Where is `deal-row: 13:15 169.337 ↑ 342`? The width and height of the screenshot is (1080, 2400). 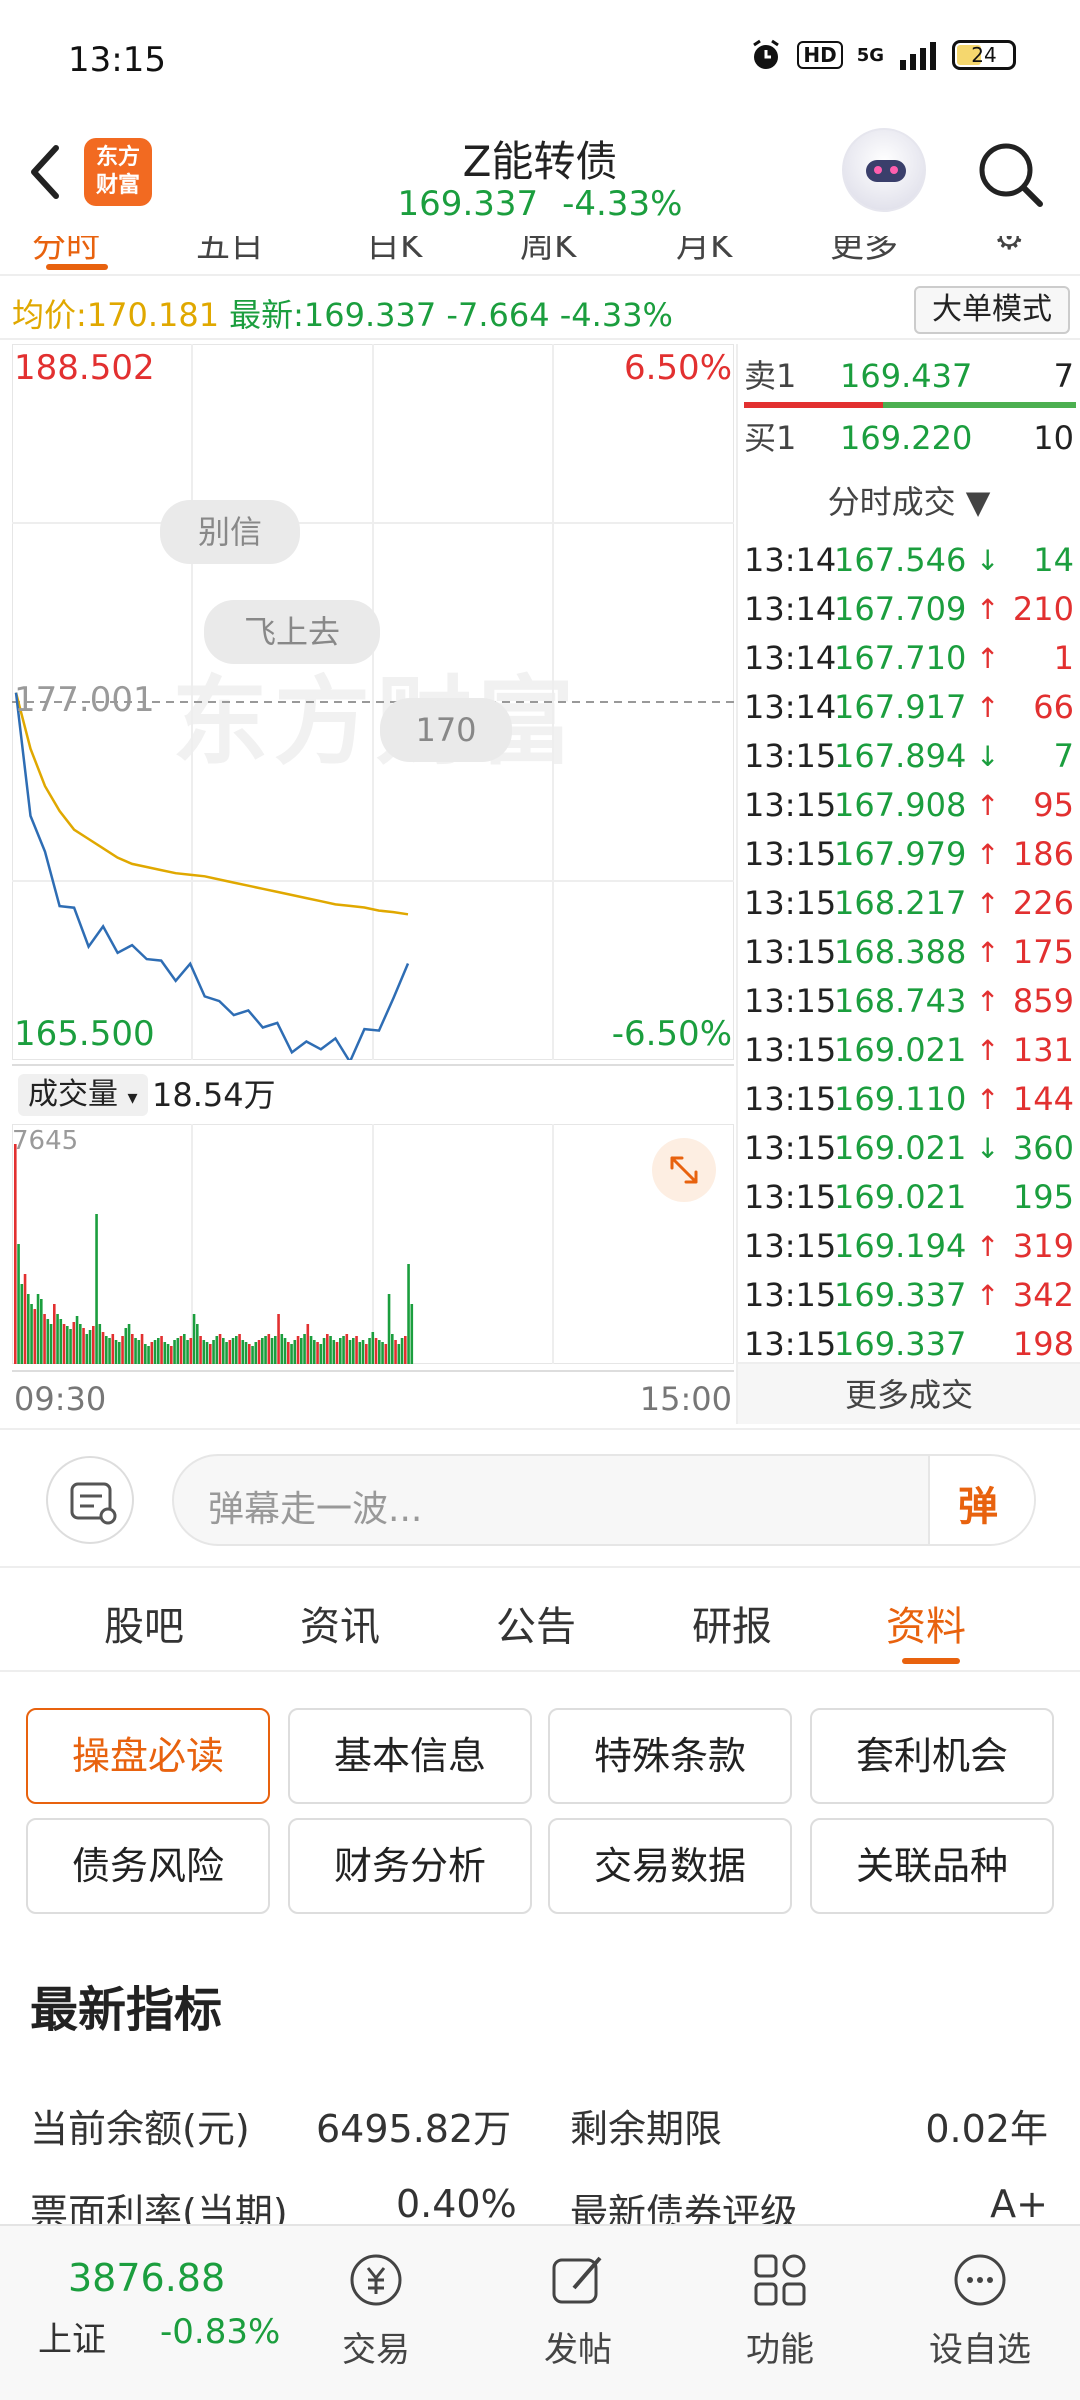
deal-row: 13:15 169.337 ↑ 342 is located at coordinates (909, 1295).